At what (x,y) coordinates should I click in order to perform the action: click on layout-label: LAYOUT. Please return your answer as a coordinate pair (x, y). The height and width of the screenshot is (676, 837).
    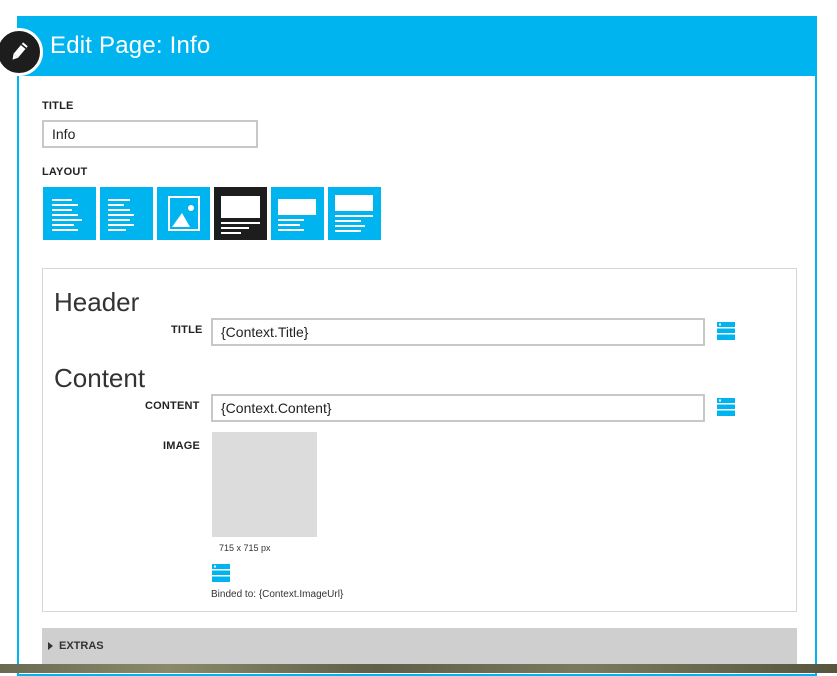
    Looking at the image, I should click on (65, 172).